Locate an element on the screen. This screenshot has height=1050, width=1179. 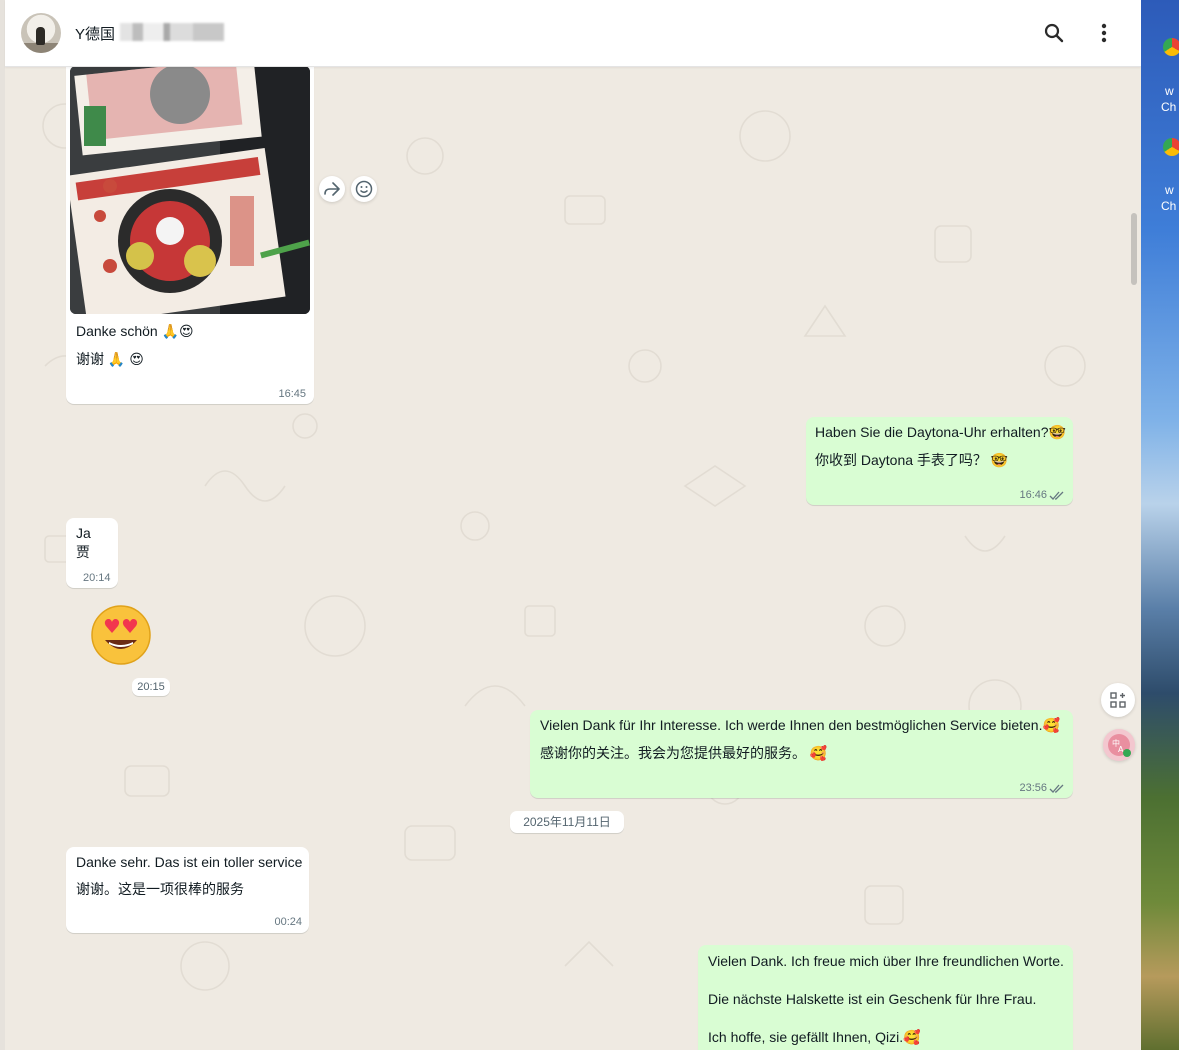
desktop-background: w Ch w Ch is located at coordinates (1160, 525).